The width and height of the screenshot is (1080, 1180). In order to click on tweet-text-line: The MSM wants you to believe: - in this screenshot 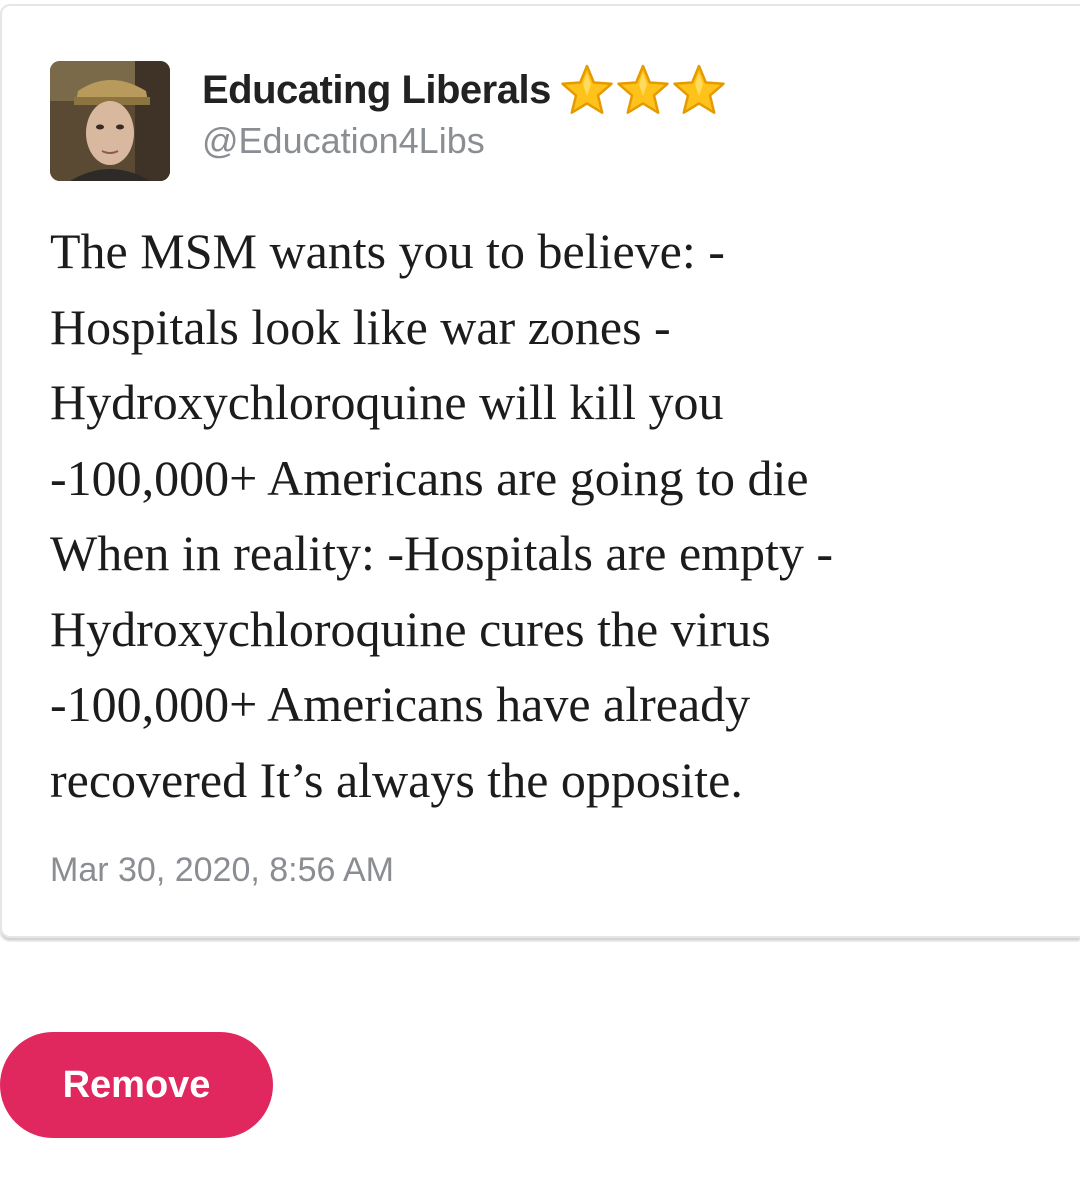, I will do `click(387, 251)`.